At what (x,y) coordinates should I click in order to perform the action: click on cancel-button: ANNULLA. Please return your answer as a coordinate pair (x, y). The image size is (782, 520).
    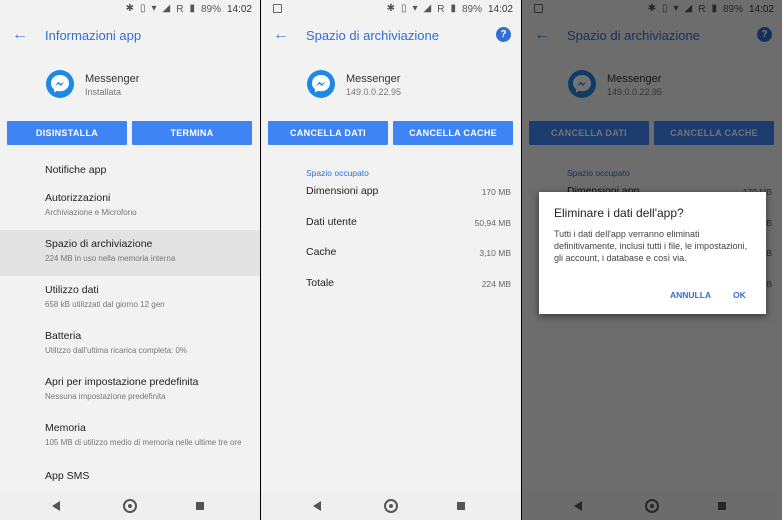
    Looking at the image, I should click on (690, 295).